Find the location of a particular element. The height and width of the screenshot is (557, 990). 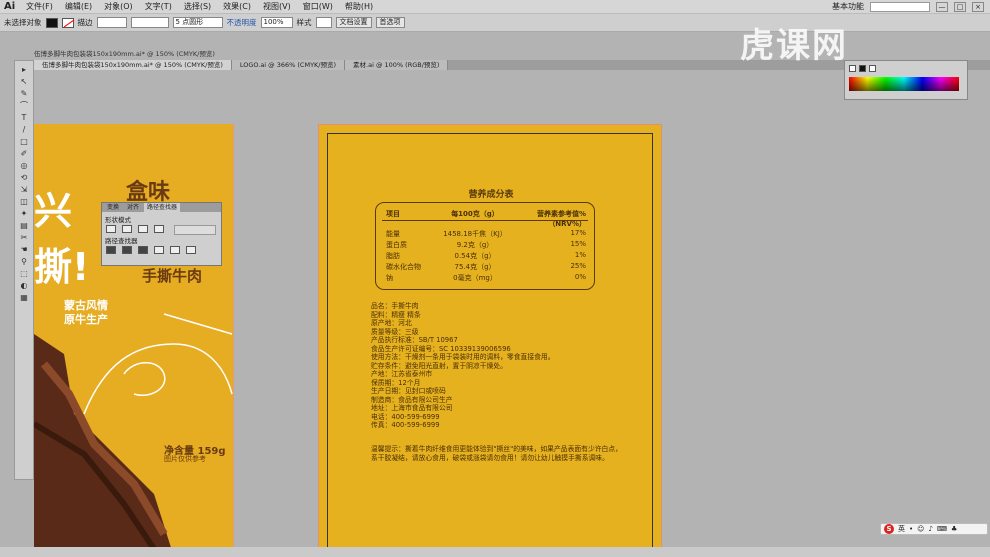

close-button: × is located at coordinates (978, 6).